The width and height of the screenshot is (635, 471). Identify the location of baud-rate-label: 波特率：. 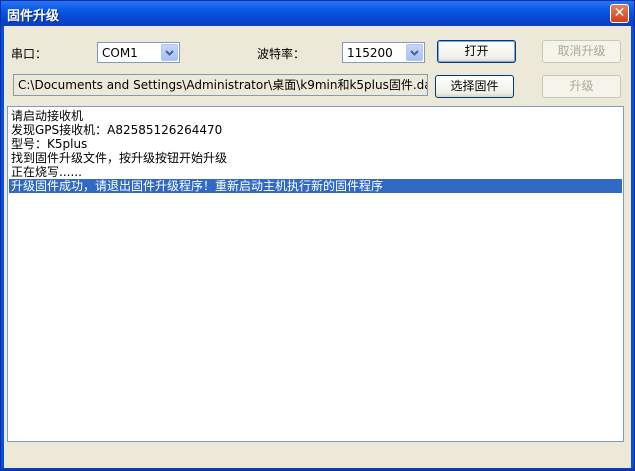
(281, 54).